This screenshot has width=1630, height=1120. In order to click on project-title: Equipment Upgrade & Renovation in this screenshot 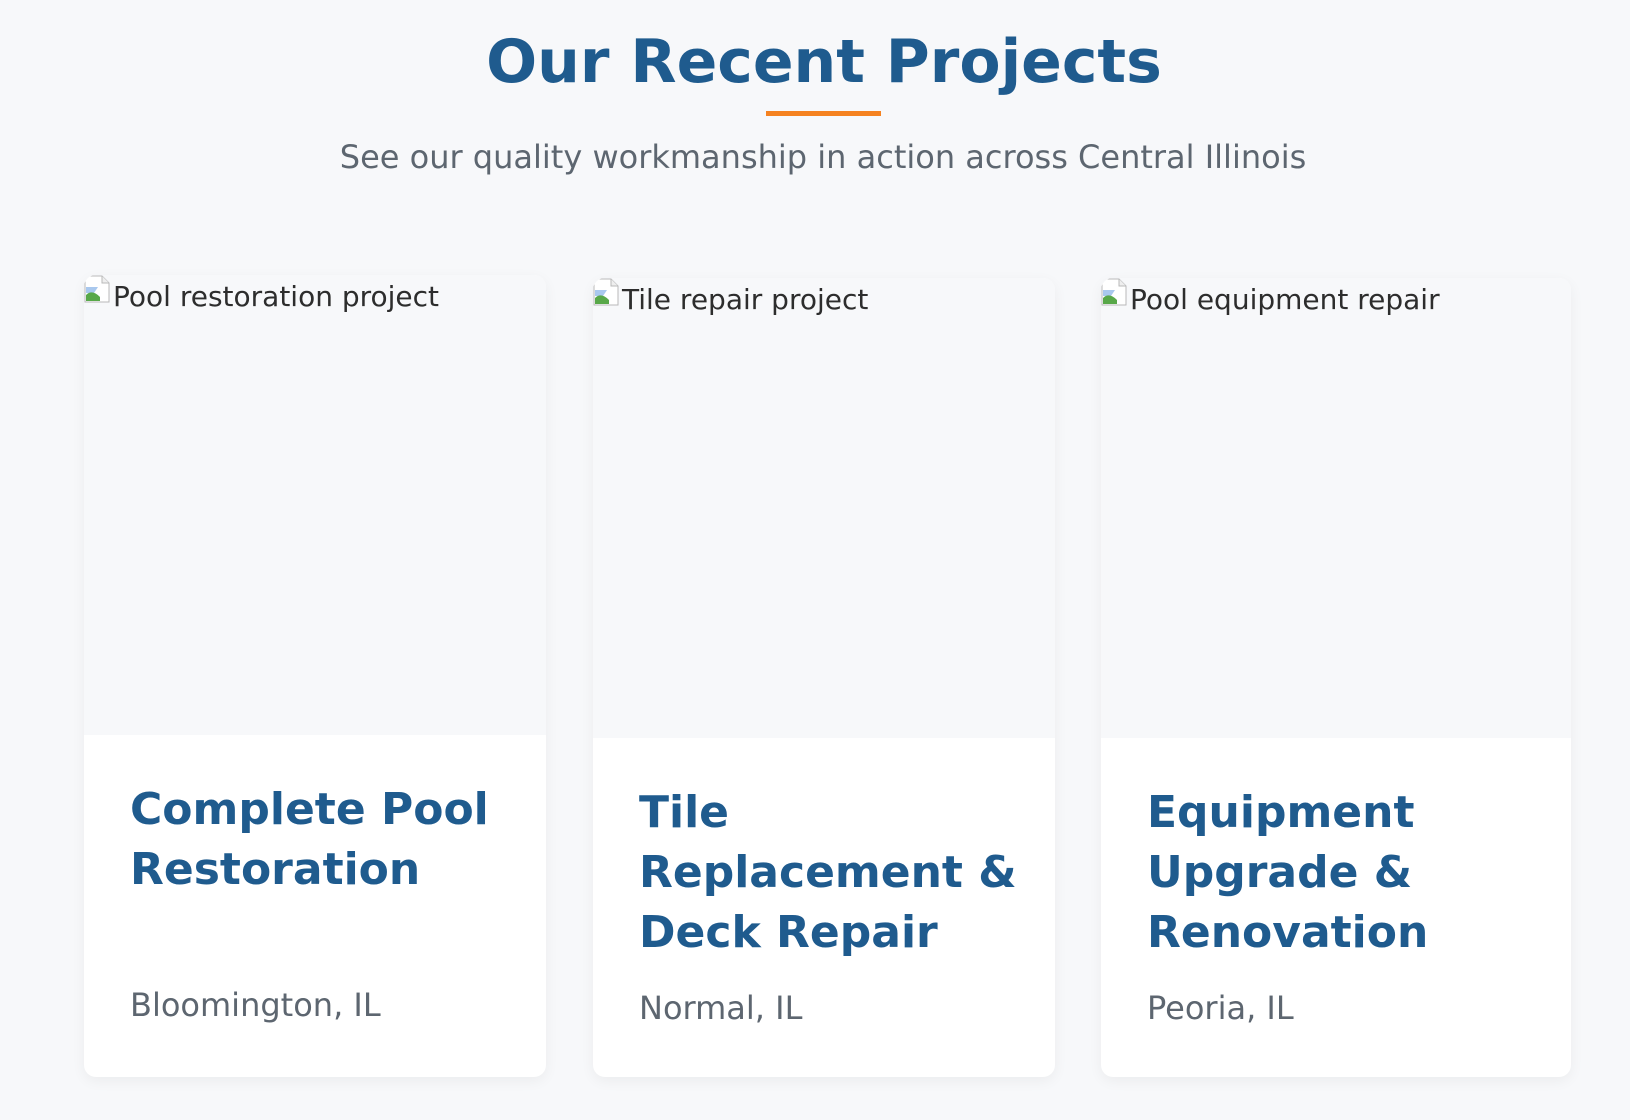, I will do `click(1342, 873)`.